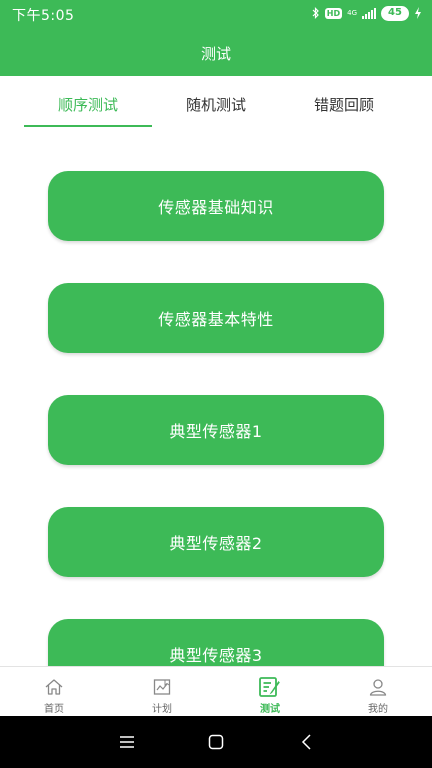  I want to click on system-nav-bar, so click(216, 742).